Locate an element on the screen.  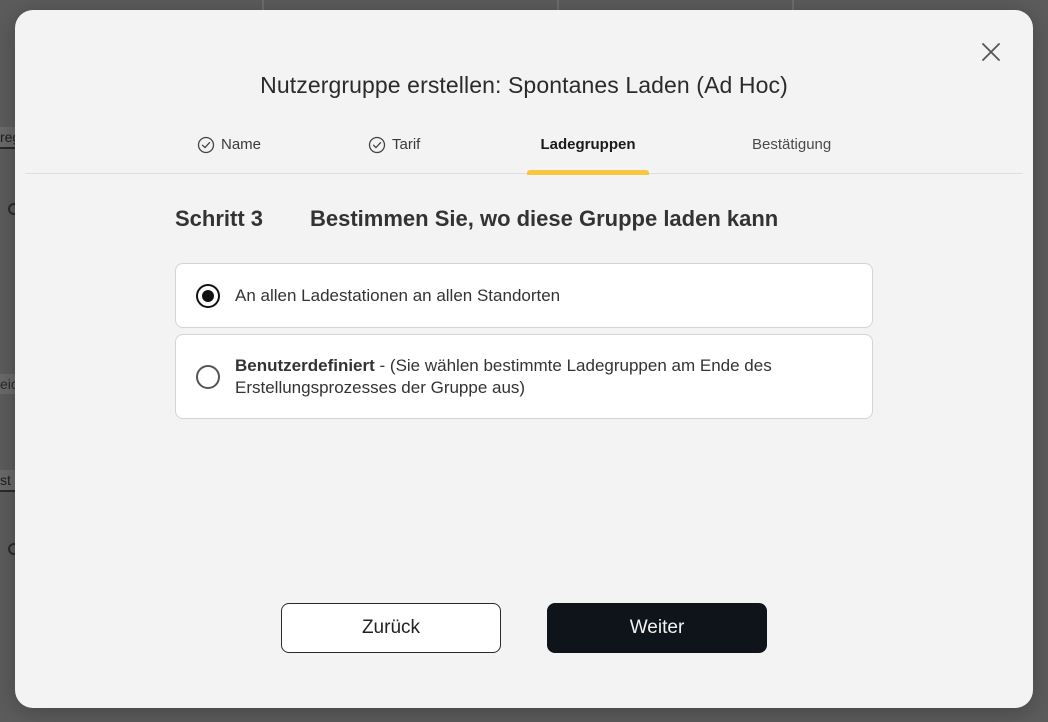
tab-label: Bestätigung is located at coordinates (792, 144).